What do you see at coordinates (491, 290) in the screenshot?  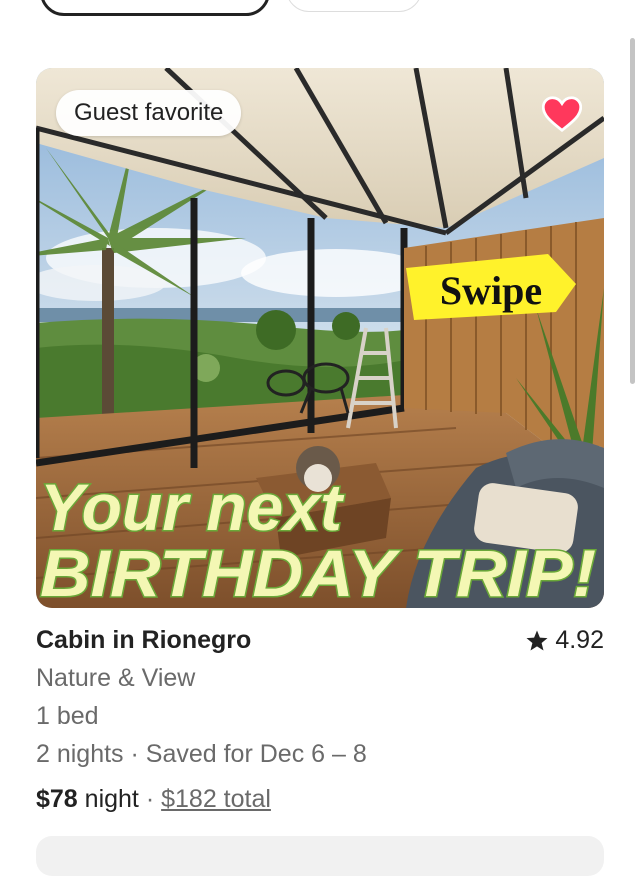 I see `swipe-label: Swipe` at bounding box center [491, 290].